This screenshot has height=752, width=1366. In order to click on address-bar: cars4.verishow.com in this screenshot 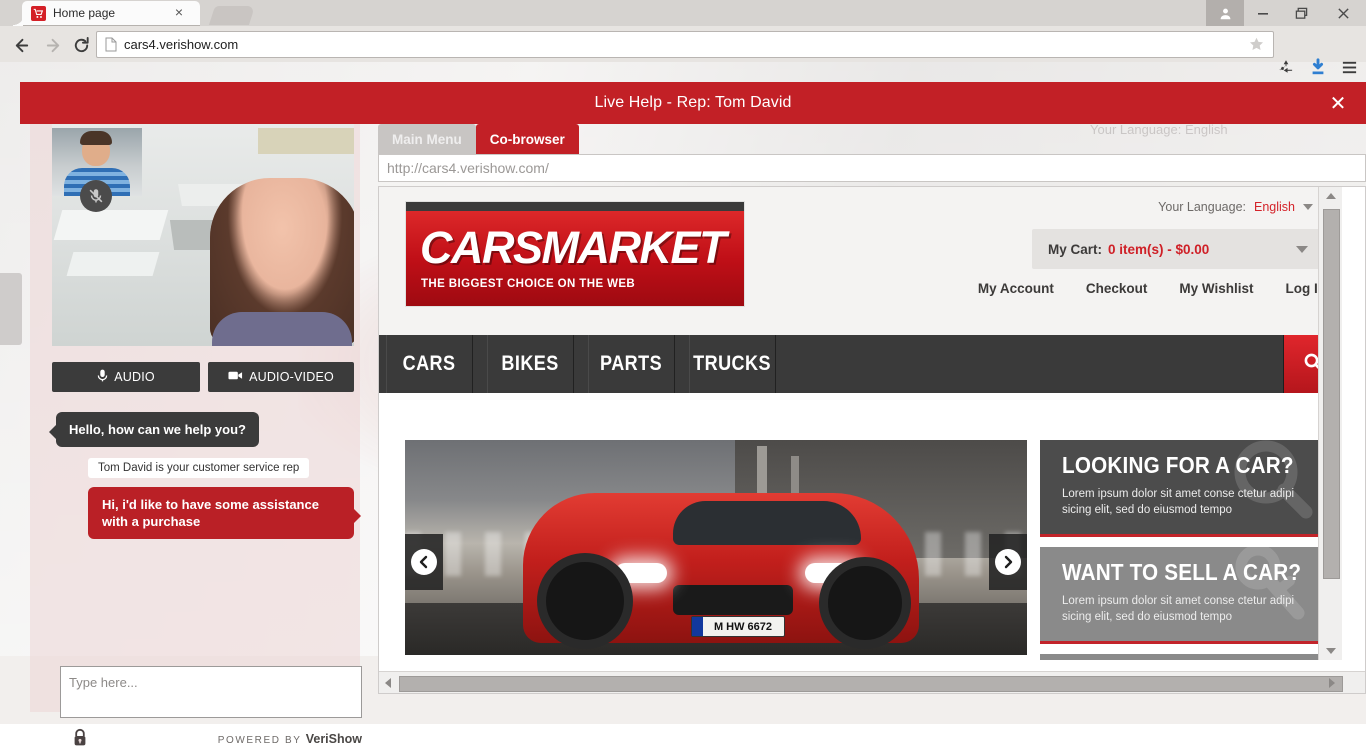, I will do `click(685, 44)`.